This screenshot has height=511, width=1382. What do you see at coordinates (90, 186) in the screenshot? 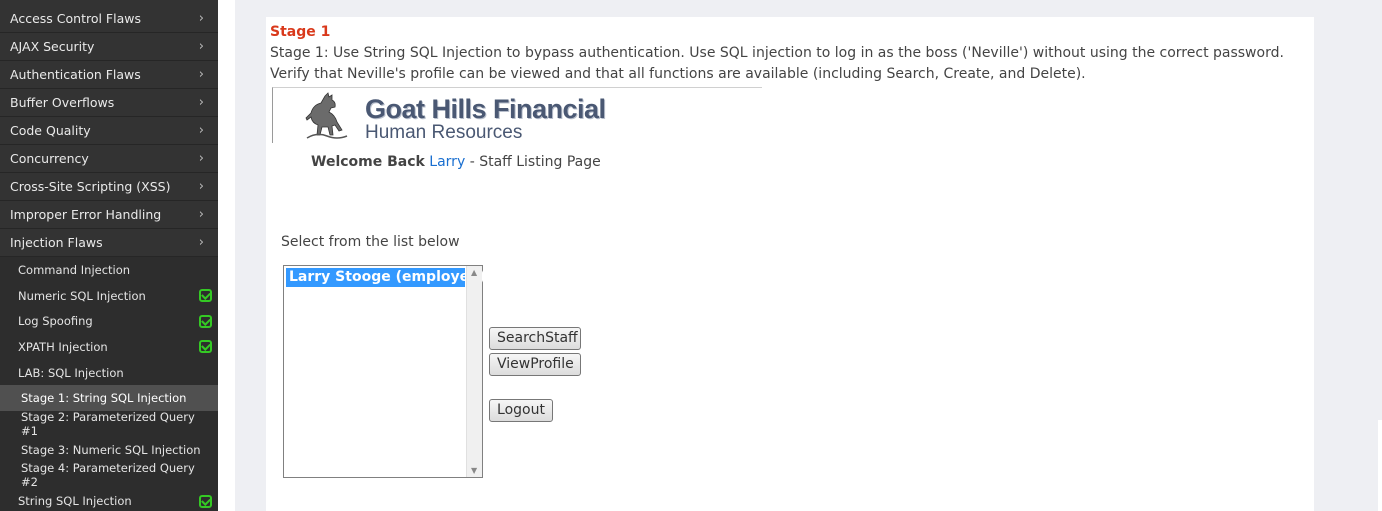
I see `menu-label: Cross-Site Scripting (XSS)` at bounding box center [90, 186].